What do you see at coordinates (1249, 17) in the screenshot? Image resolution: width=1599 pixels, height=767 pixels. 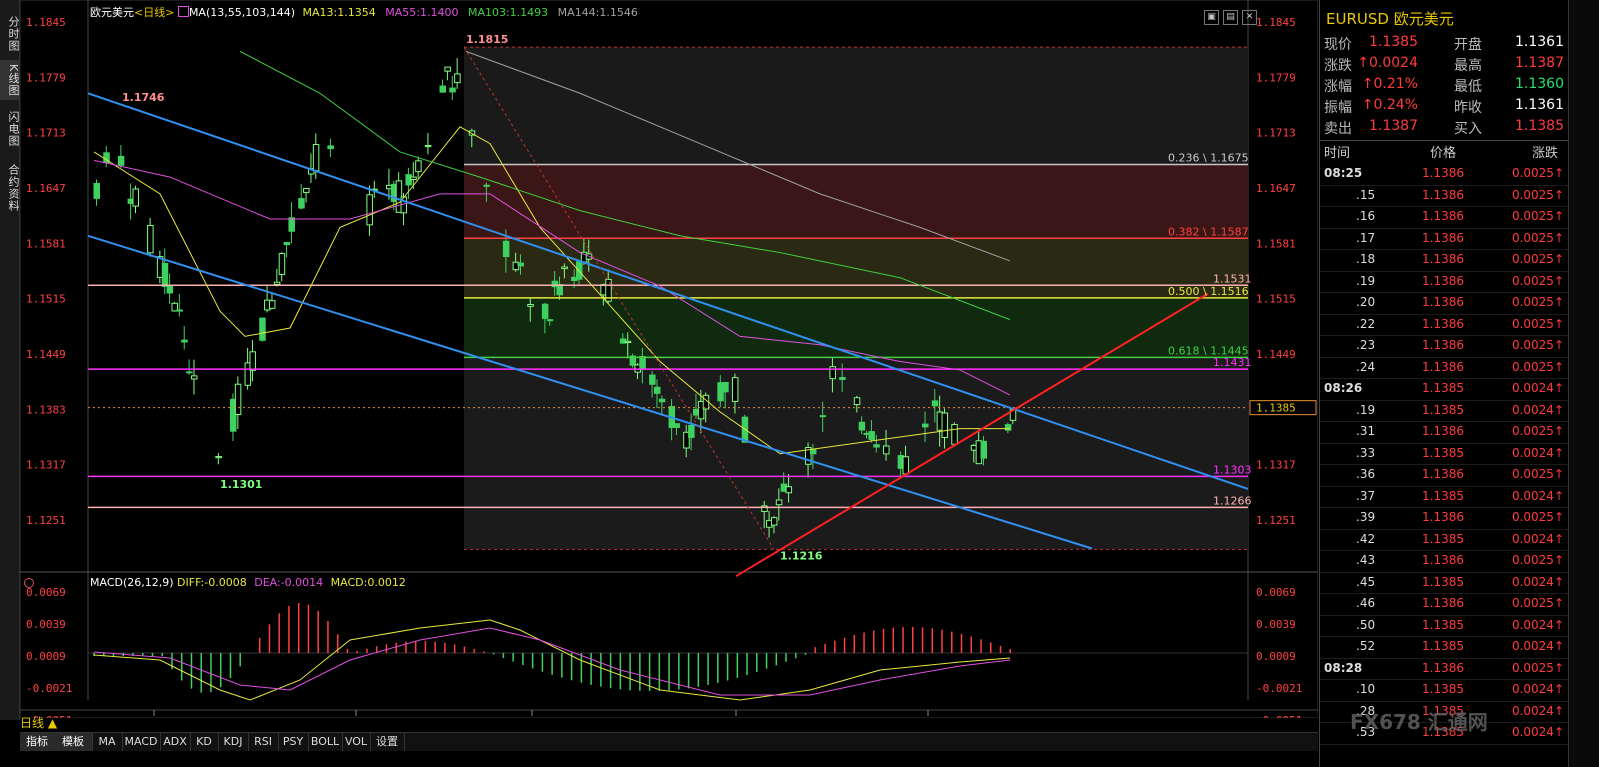 I see `close-icon: ✕` at bounding box center [1249, 17].